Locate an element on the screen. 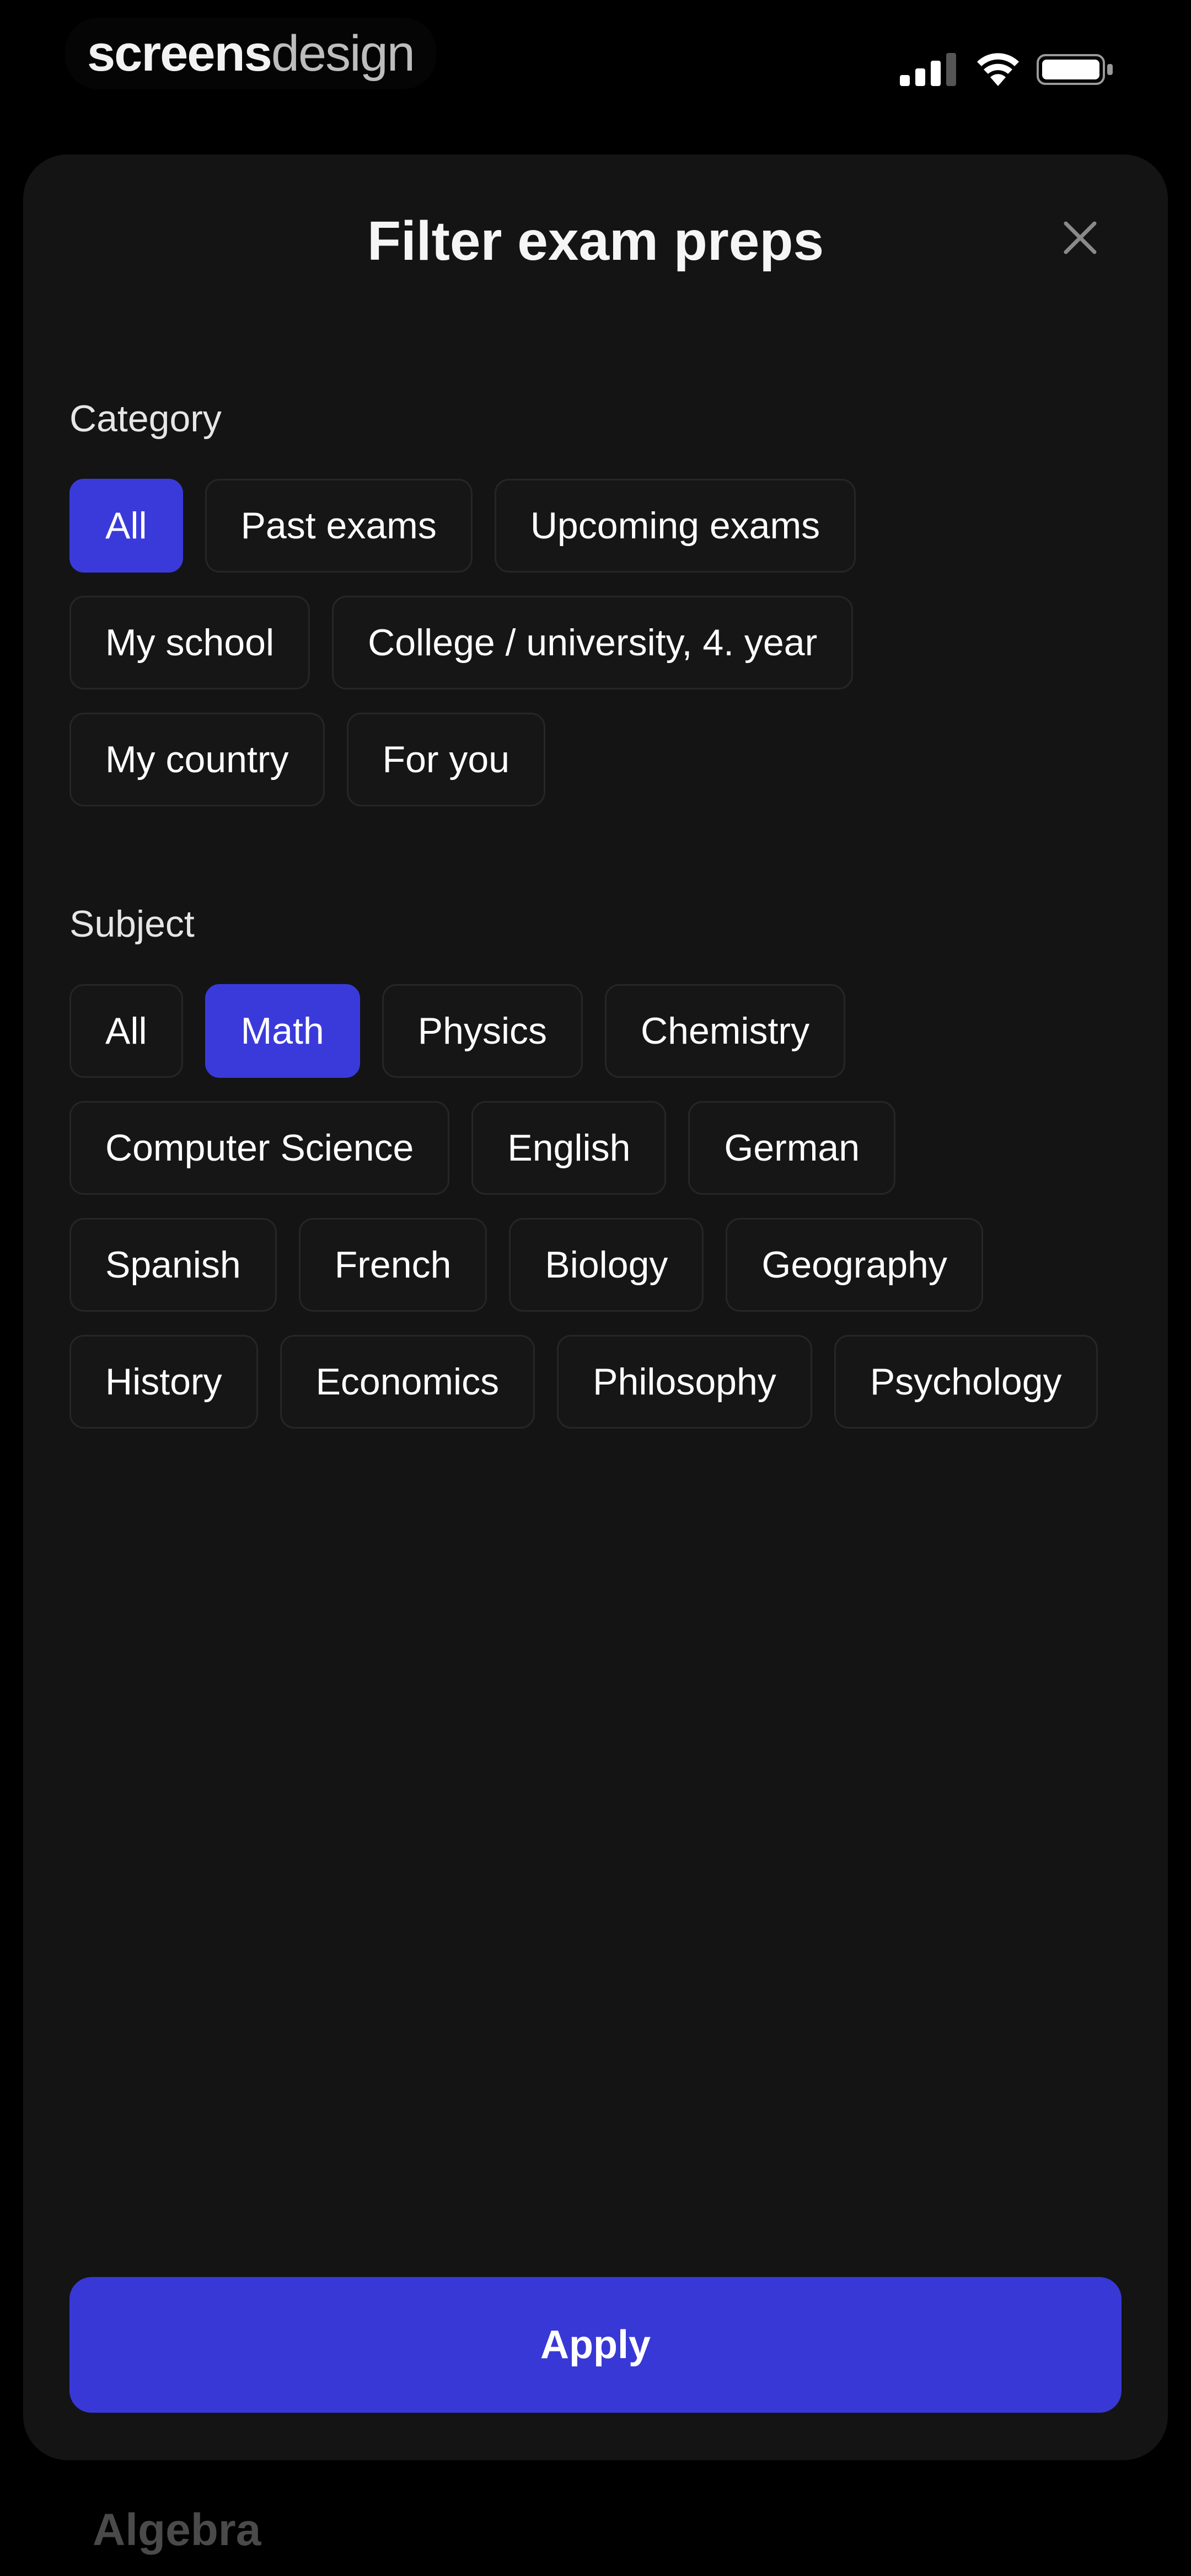 This screenshot has height=2576, width=1191. apply-button: Apply is located at coordinates (595, 2345).